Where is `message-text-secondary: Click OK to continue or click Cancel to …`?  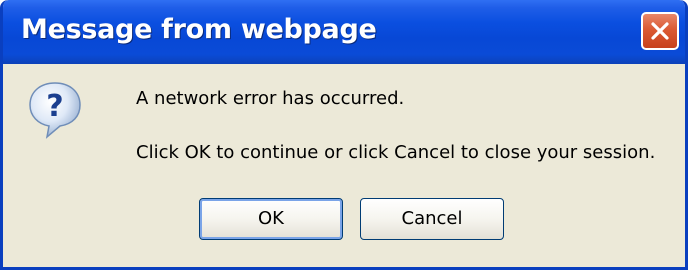
message-text-secondary: Click OK to continue or click Cancel to … is located at coordinates (396, 152).